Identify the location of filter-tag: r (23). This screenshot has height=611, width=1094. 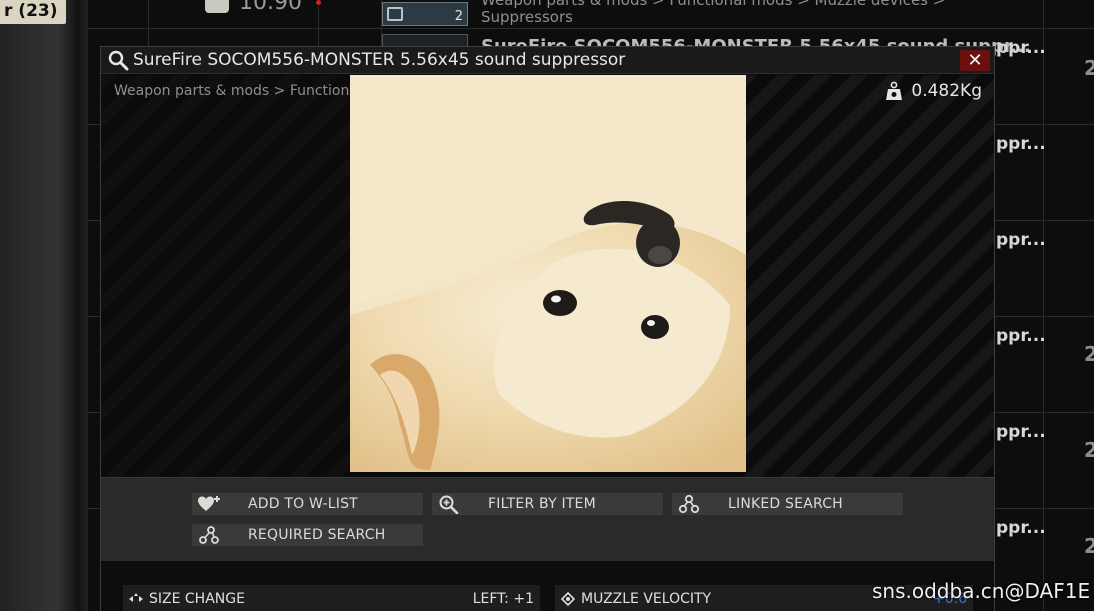
(33, 12).